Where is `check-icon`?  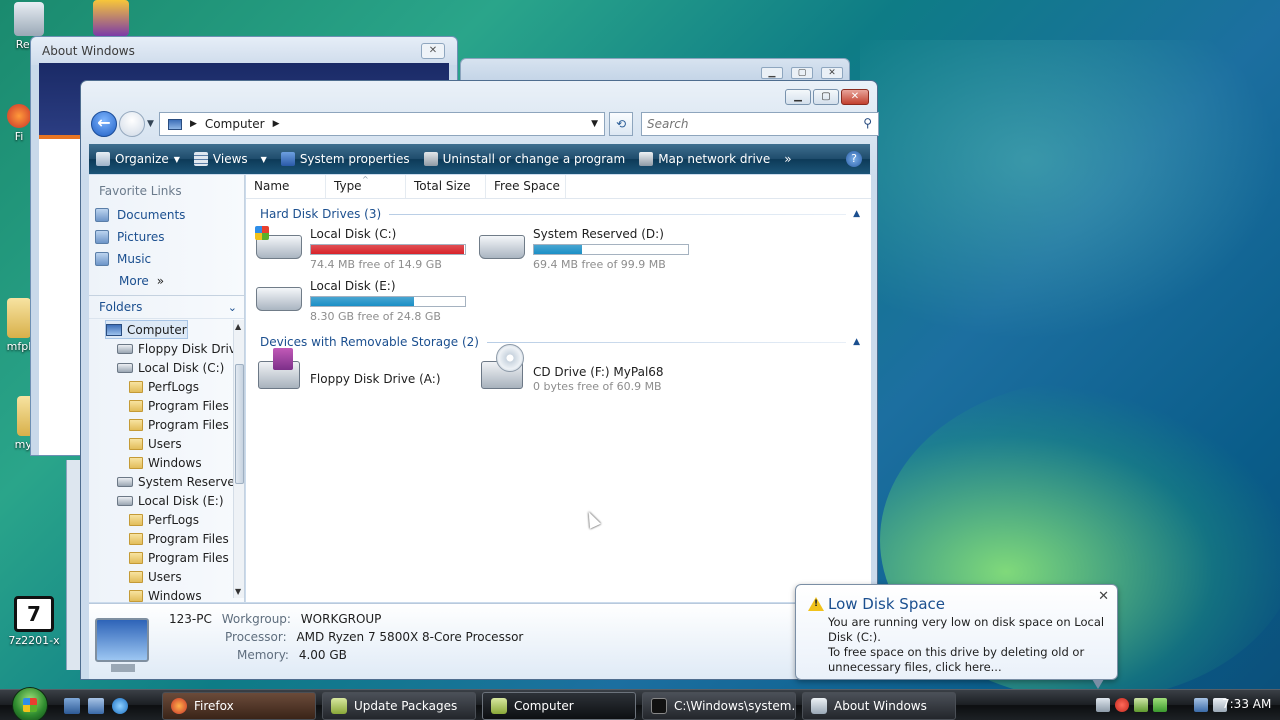 check-icon is located at coordinates (1160, 705).